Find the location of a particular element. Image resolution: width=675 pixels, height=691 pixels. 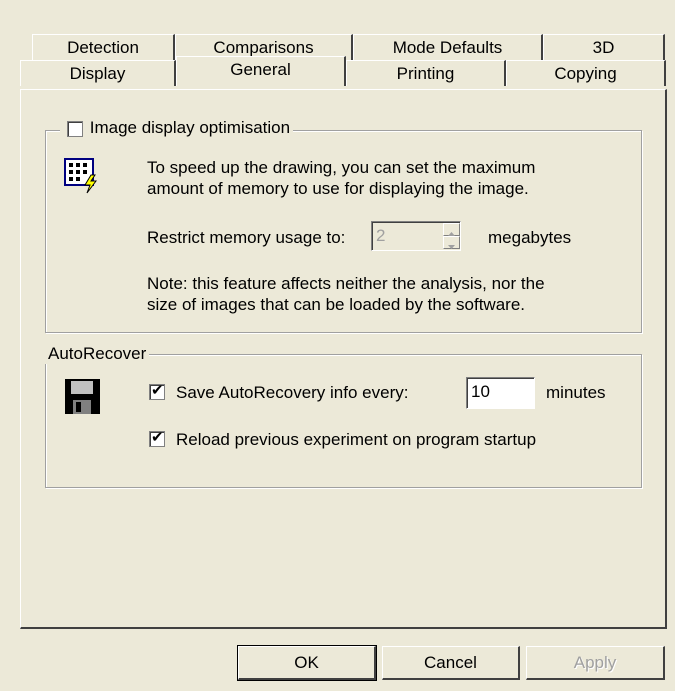

tab-3d: 3D is located at coordinates (604, 47).